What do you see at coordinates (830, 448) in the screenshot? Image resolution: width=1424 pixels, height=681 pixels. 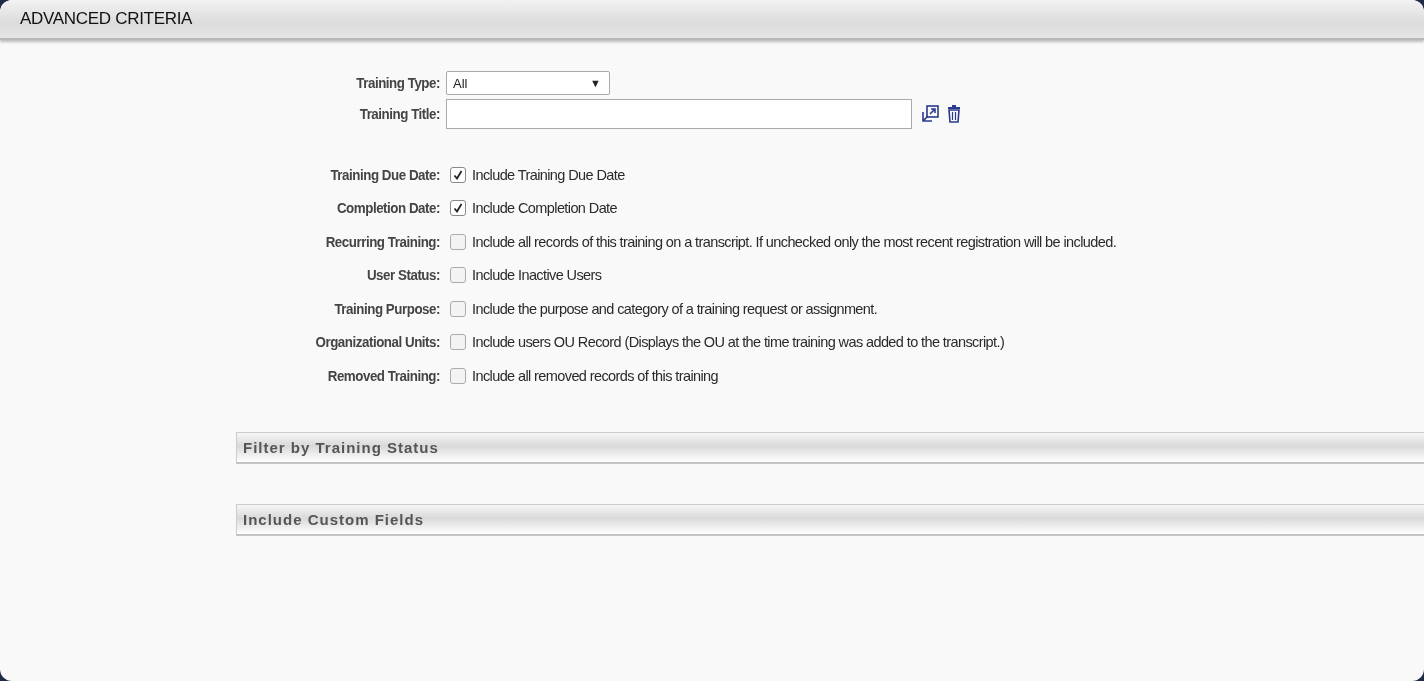 I see `collapsible-section-header: Filter by Training Status` at bounding box center [830, 448].